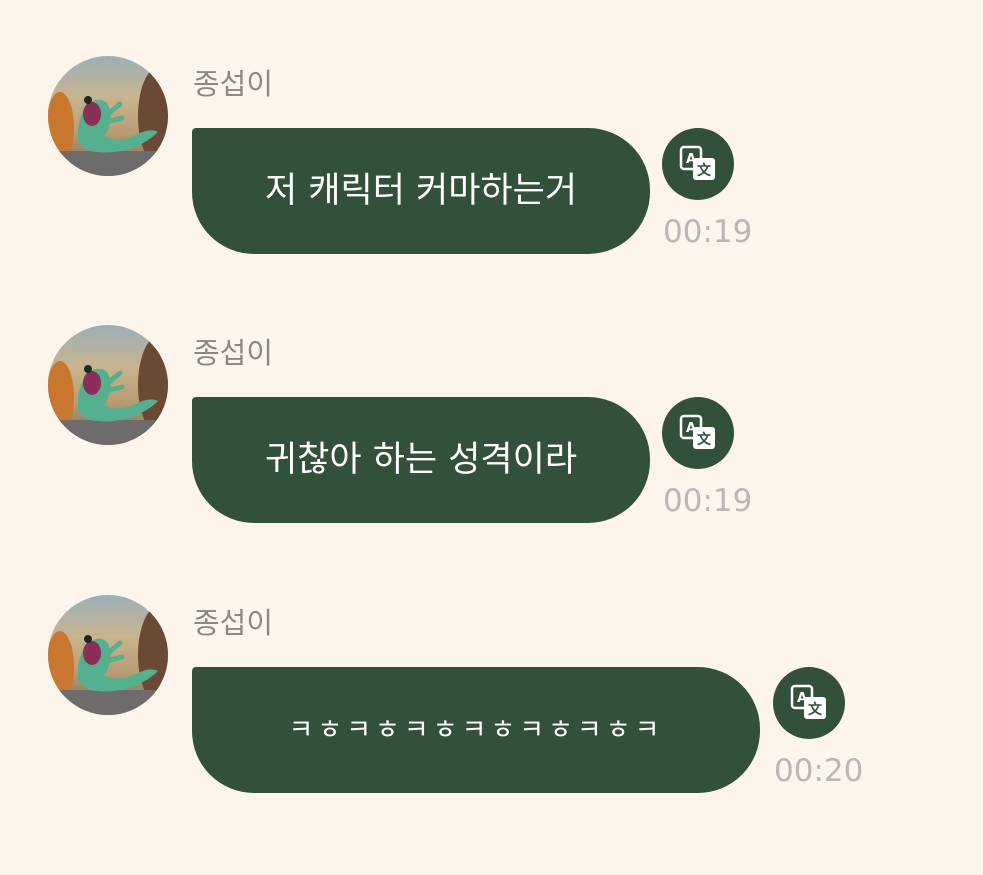 The width and height of the screenshot is (983, 875). What do you see at coordinates (819, 771) in the screenshot?
I see `message-time: 00:20` at bounding box center [819, 771].